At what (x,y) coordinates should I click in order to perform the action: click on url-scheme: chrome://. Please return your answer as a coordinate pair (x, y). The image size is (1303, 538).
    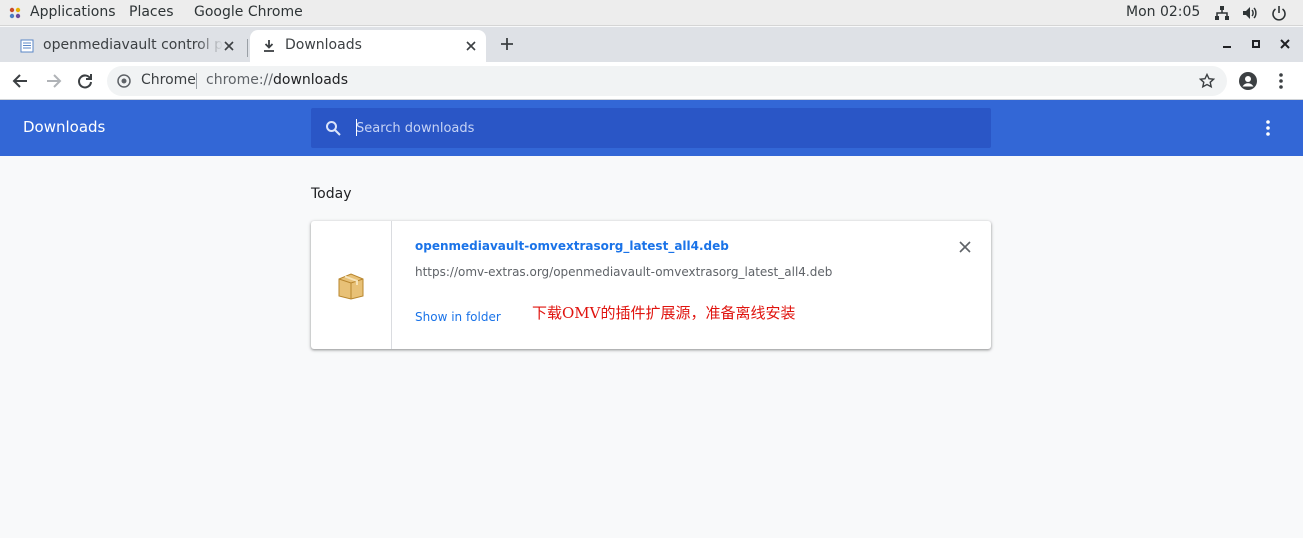
    Looking at the image, I should click on (239, 80).